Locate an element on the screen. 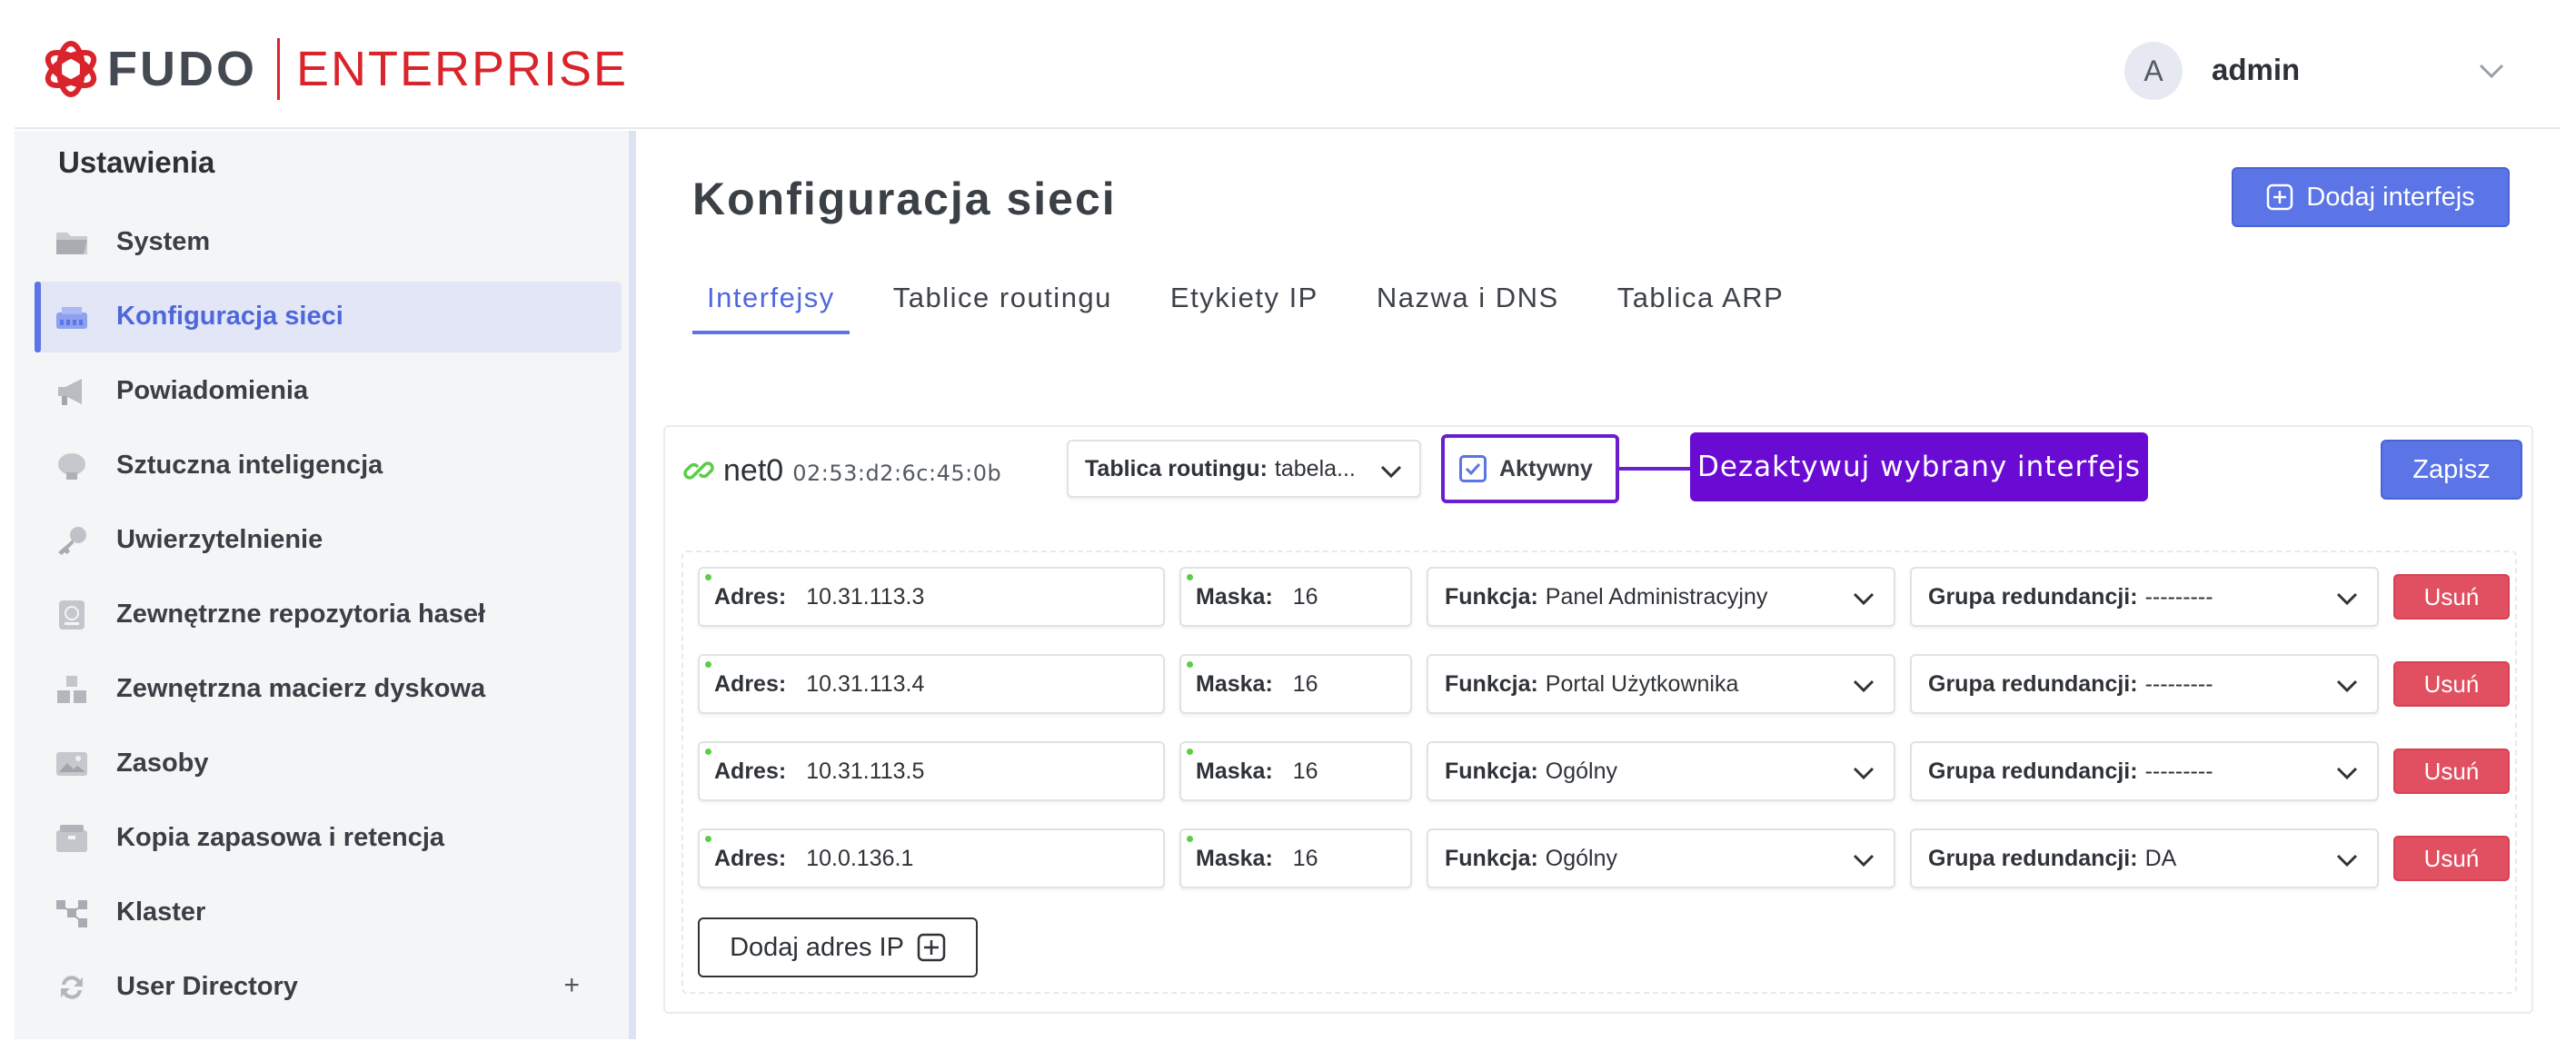 The height and width of the screenshot is (1051, 2576). mask-label: Maska: is located at coordinates (1234, 858).